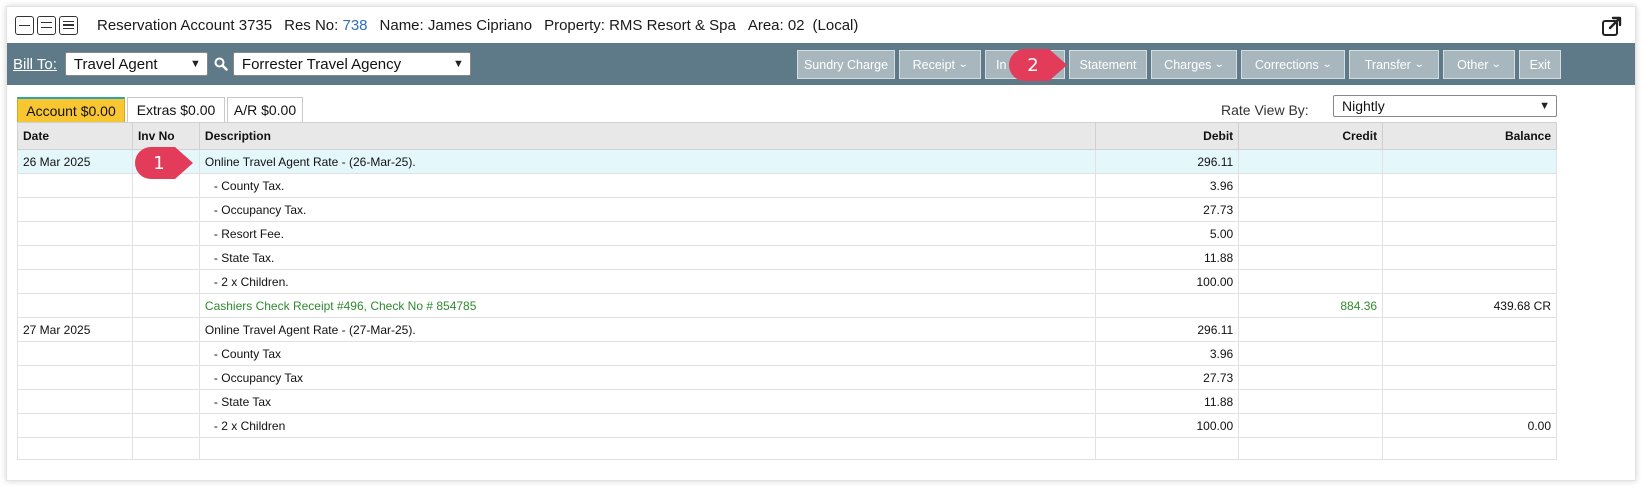 This screenshot has height=487, width=1642. I want to click on area-label: Area: 02, so click(776, 25).